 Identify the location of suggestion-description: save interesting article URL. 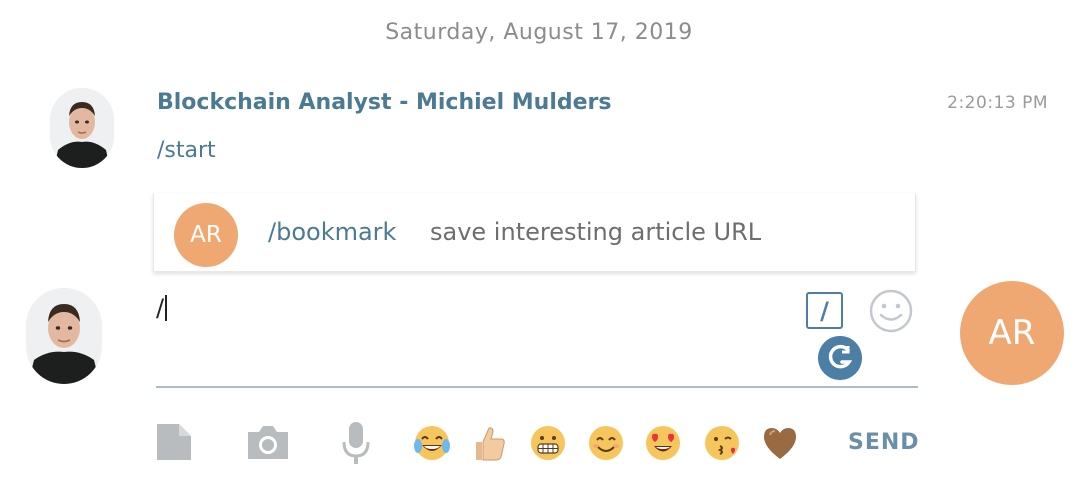
(596, 232).